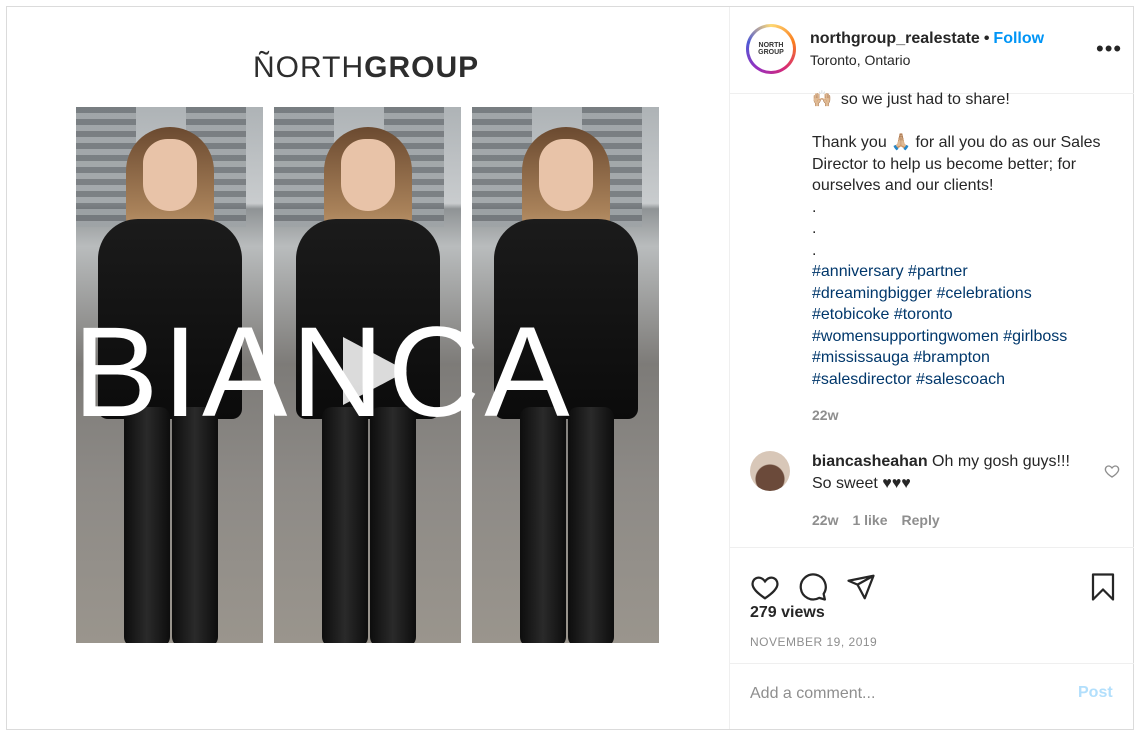 This screenshot has width=1140, height=736. What do you see at coordinates (895, 38) in the screenshot?
I see `username-link: northgroup_realestate` at bounding box center [895, 38].